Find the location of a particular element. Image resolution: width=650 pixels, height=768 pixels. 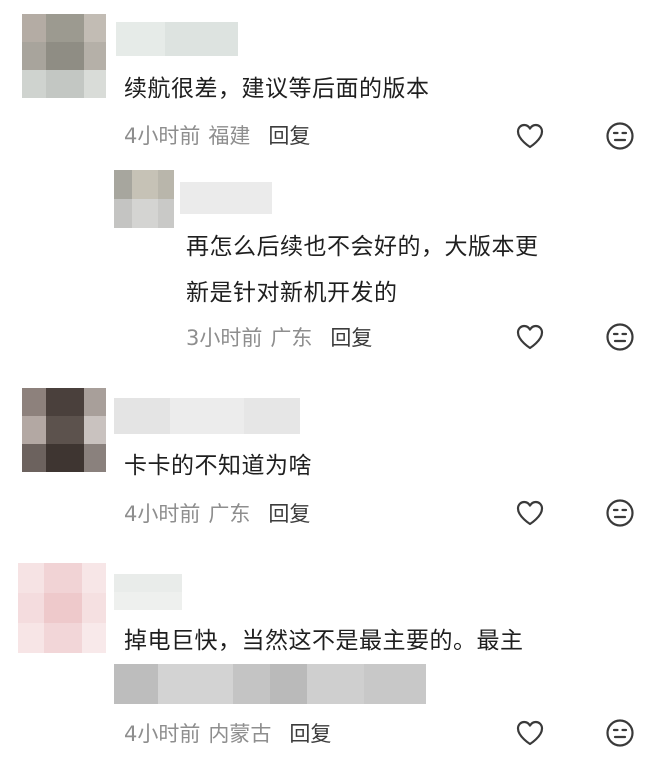

comment-meta: 3小时前 广东 回复 is located at coordinates (279, 337).